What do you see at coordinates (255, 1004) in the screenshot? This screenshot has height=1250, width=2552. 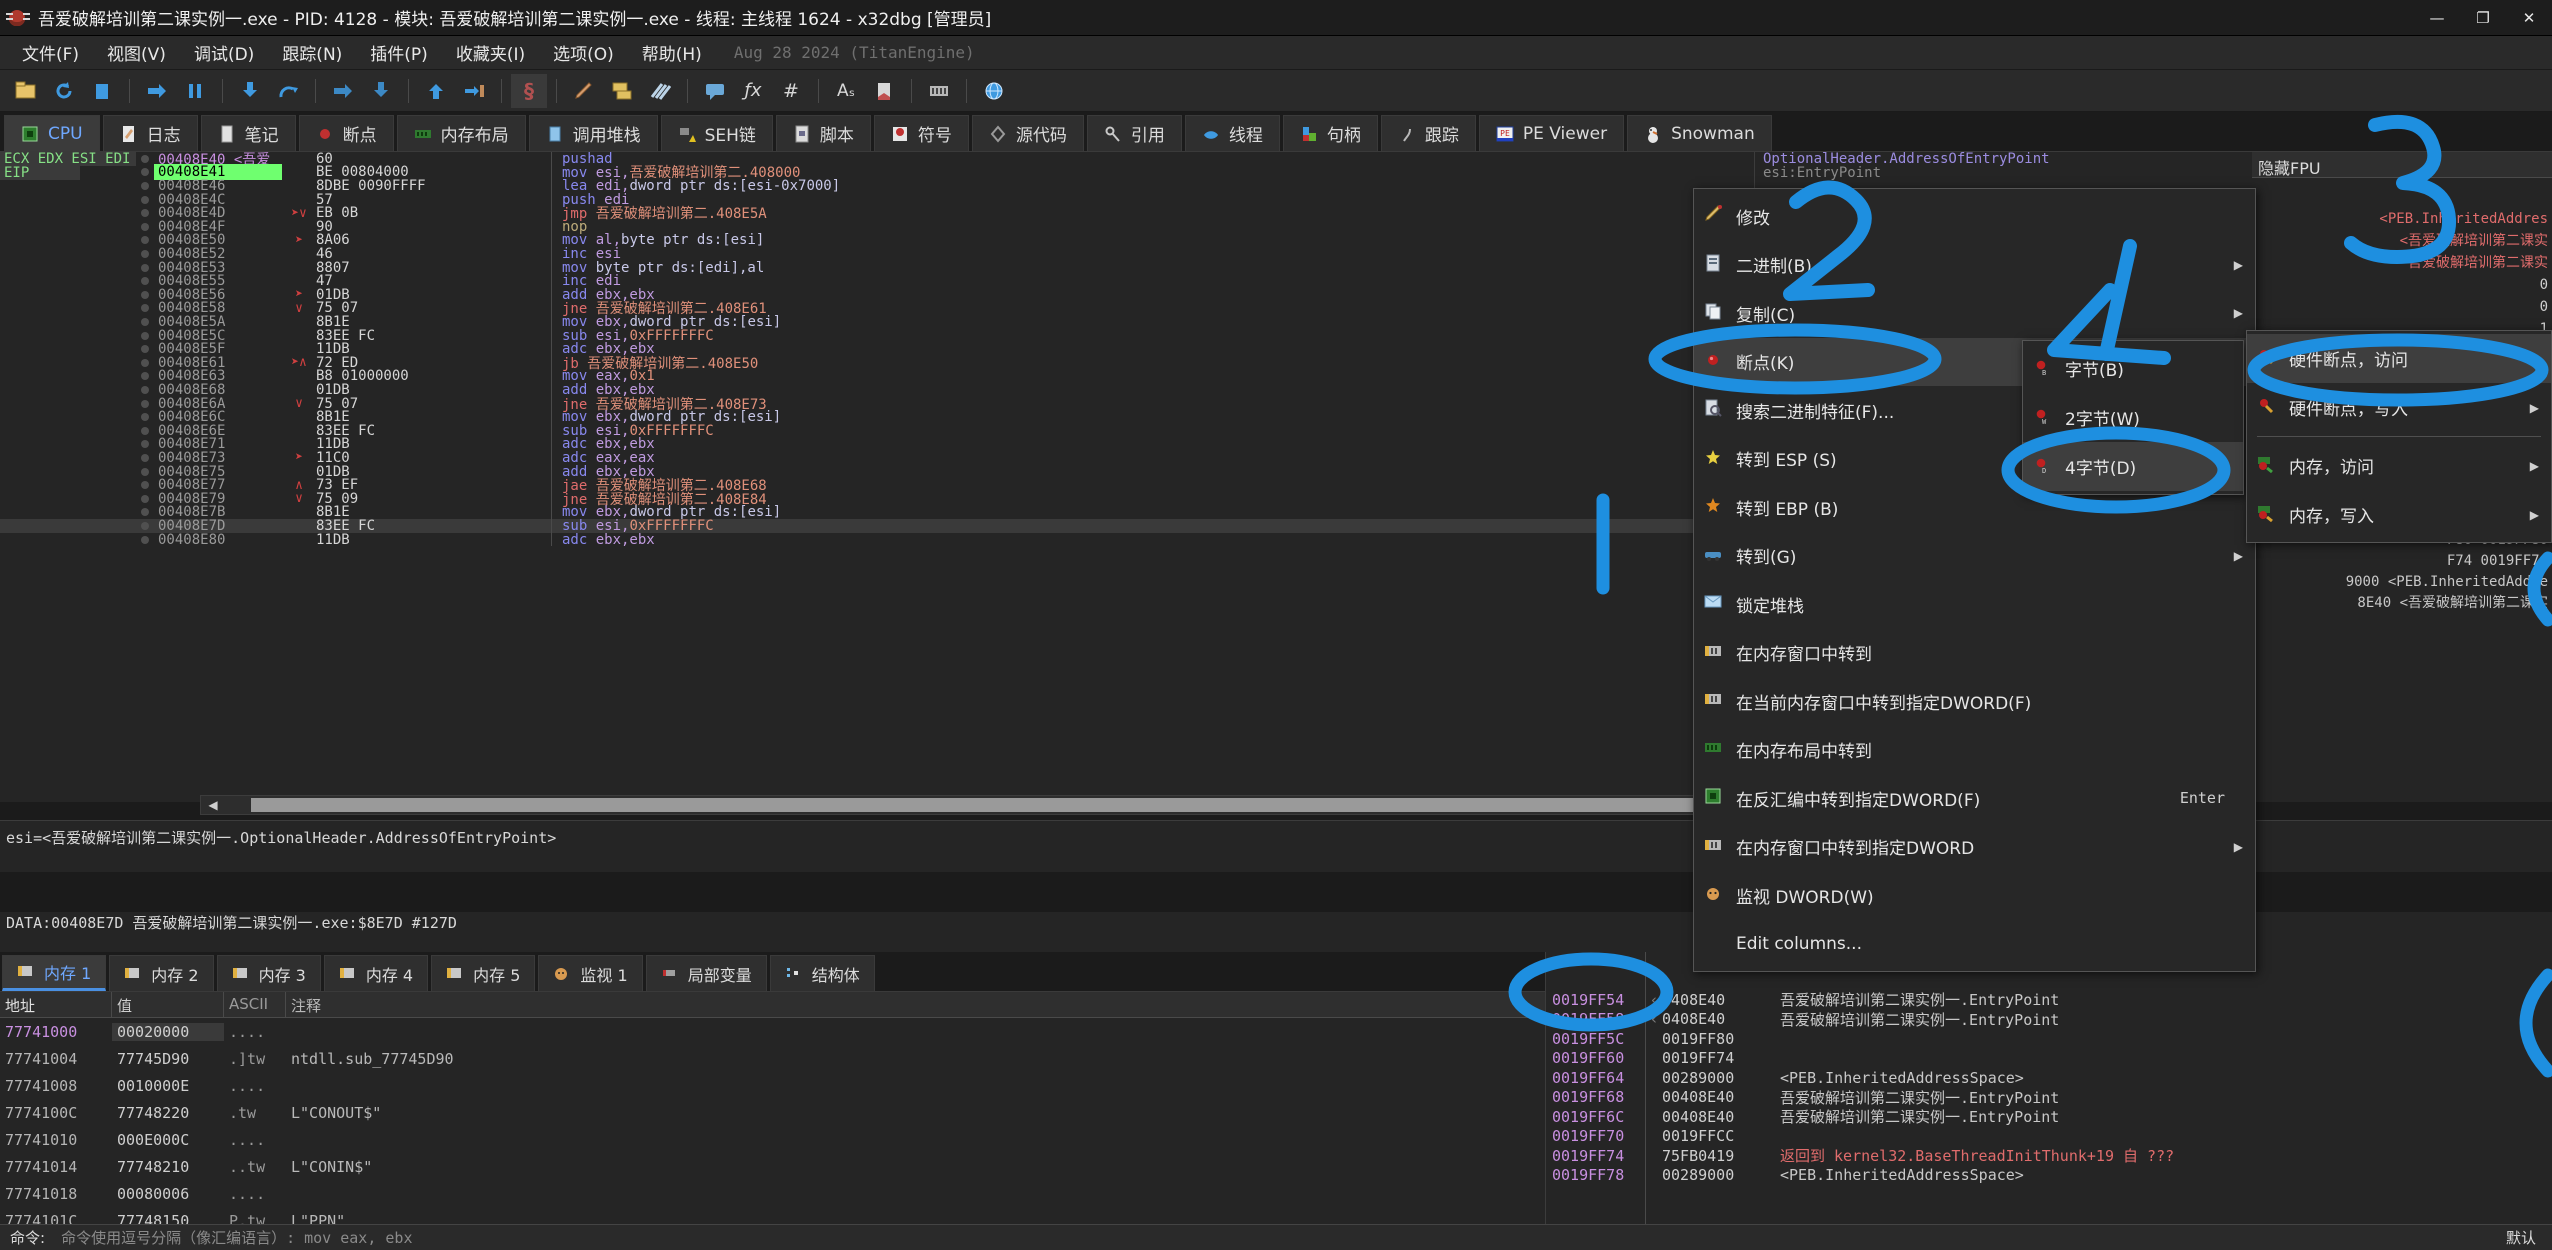 I see `dump-col-ascii: ASCII` at bounding box center [255, 1004].